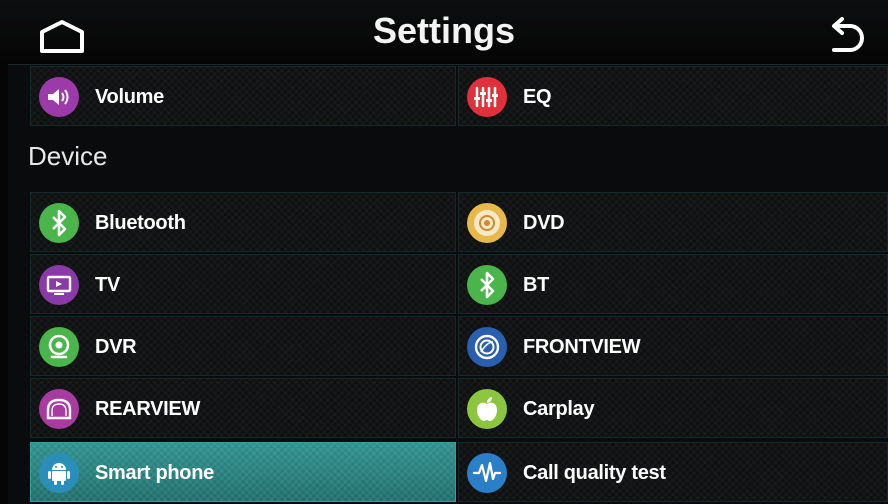 The image size is (888, 504). I want to click on setting-label: Smart phone, so click(154, 473).